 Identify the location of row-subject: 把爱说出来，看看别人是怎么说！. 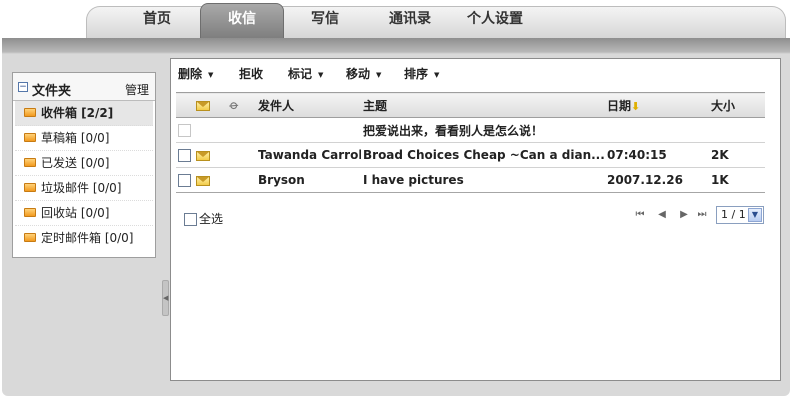
(483, 130).